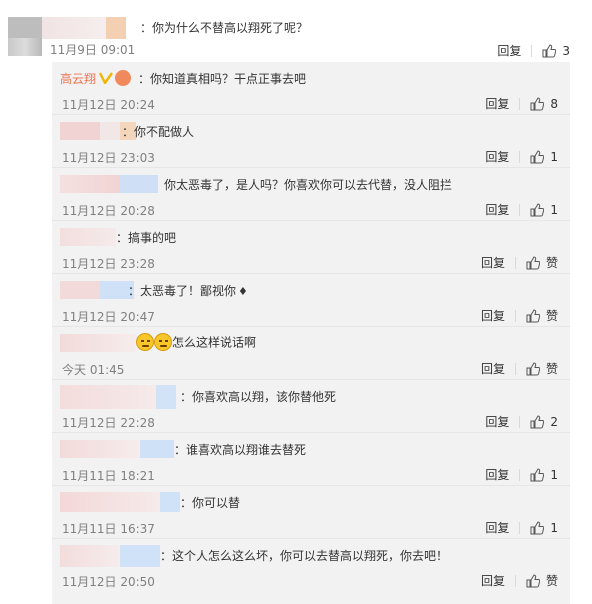  What do you see at coordinates (222, 79) in the screenshot?
I see `reply-text: ：你知道真相吗？干点正事去吧` at bounding box center [222, 79].